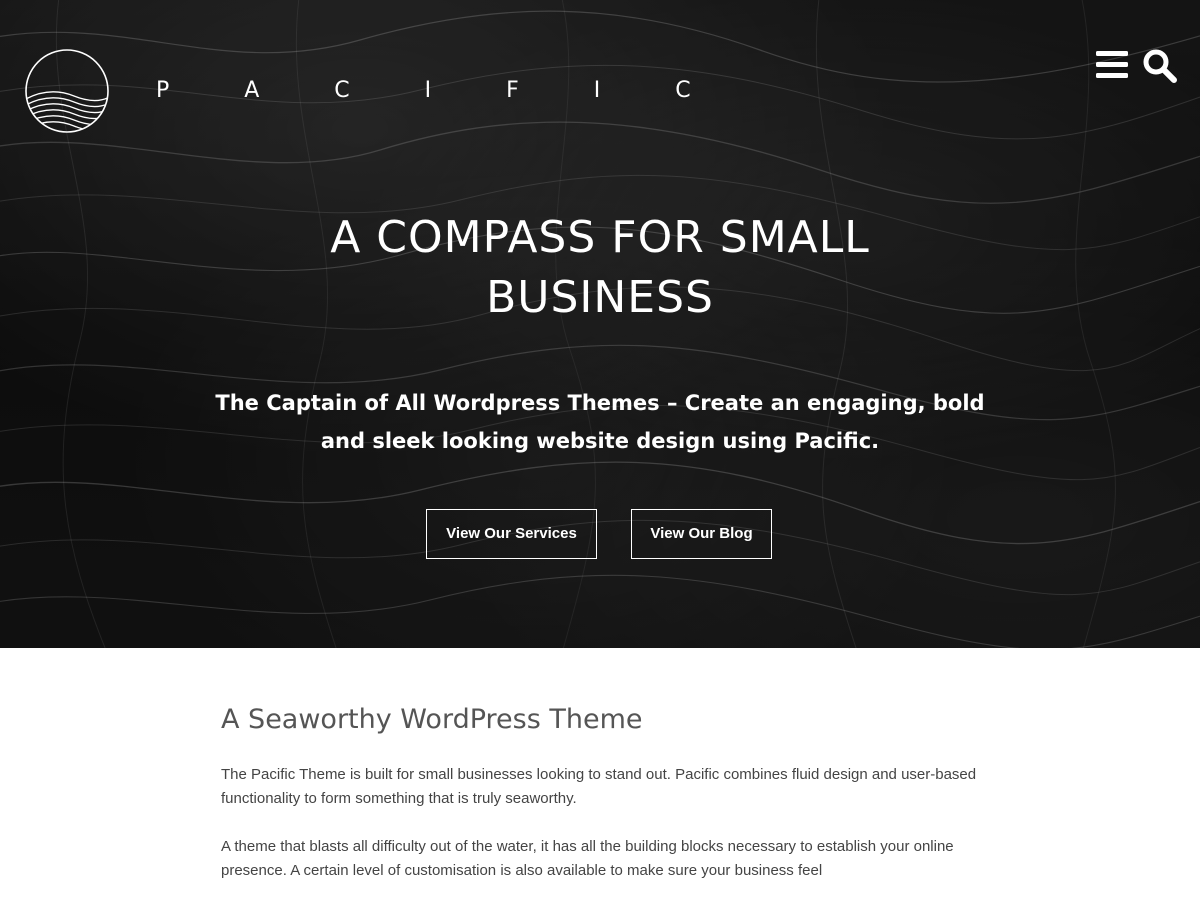 Image resolution: width=1200 pixels, height=900 pixels. I want to click on hamburger-menu-icon, so click(1112, 65).